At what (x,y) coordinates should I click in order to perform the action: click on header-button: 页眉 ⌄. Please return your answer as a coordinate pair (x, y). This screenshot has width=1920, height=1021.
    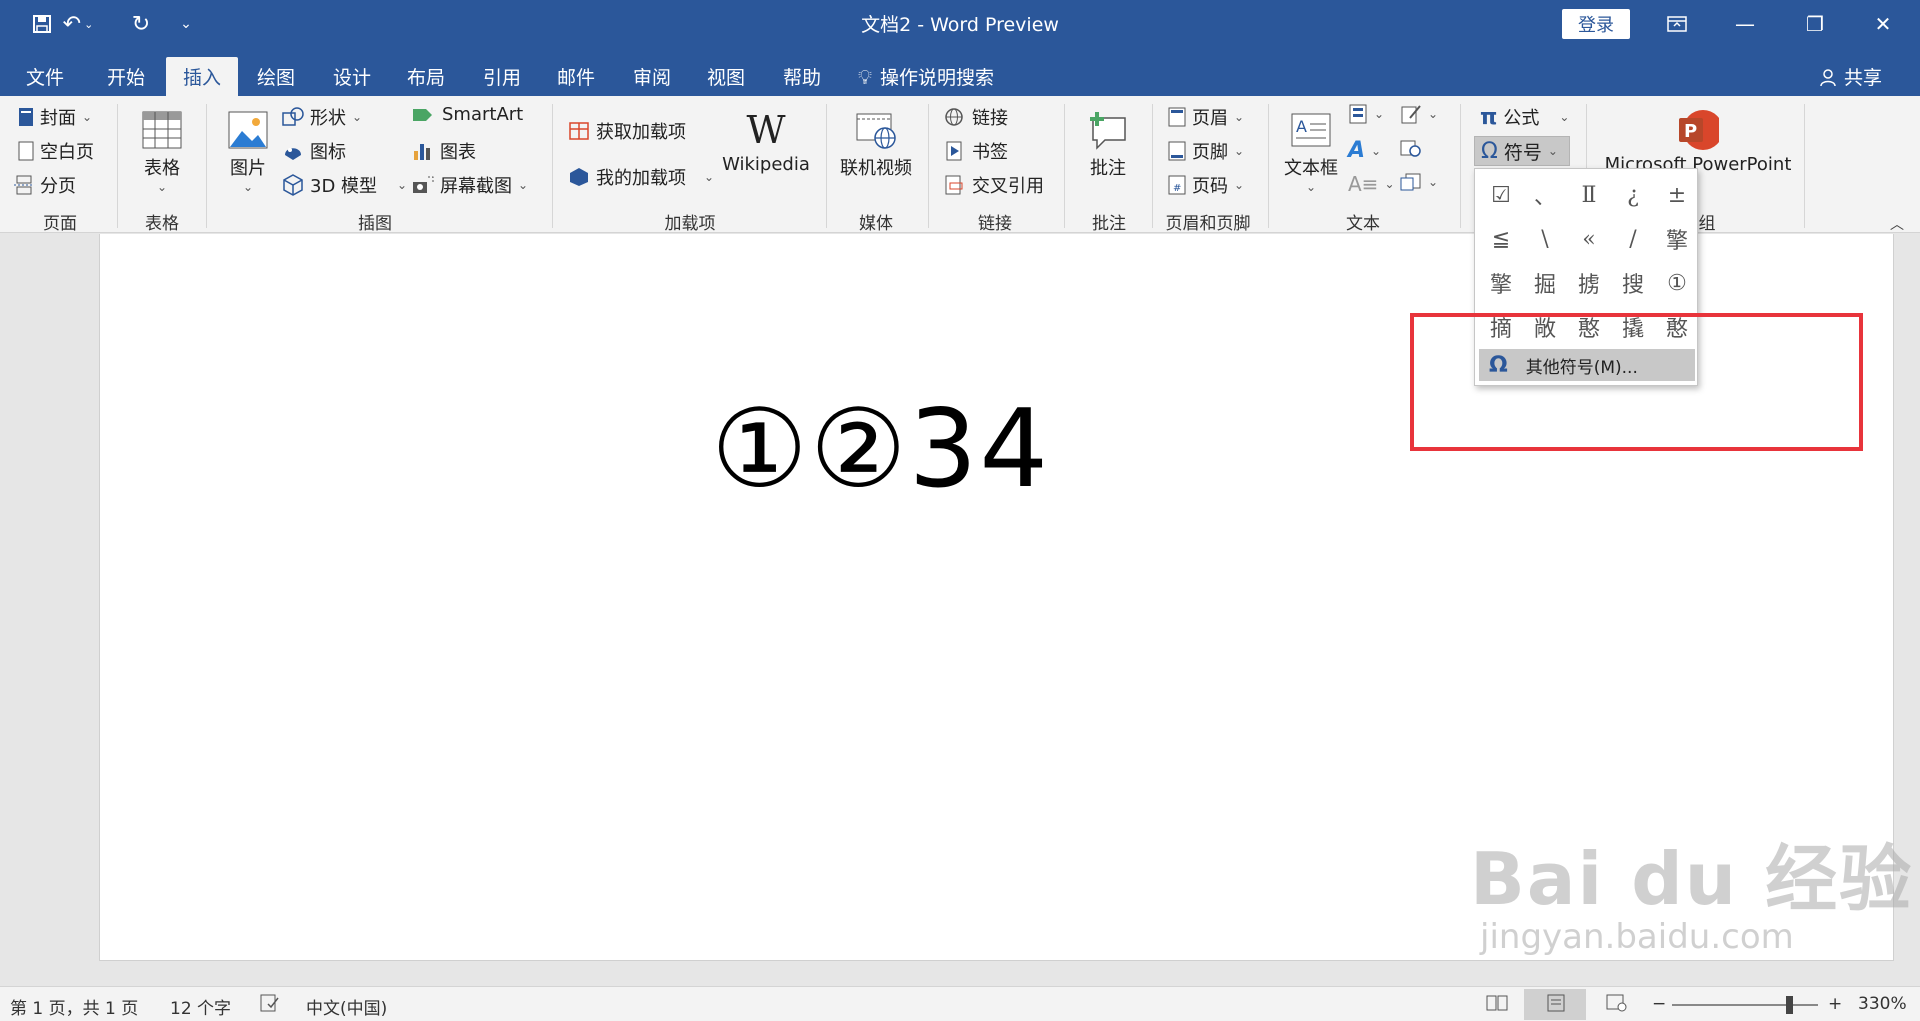
    Looking at the image, I should click on (1206, 117).